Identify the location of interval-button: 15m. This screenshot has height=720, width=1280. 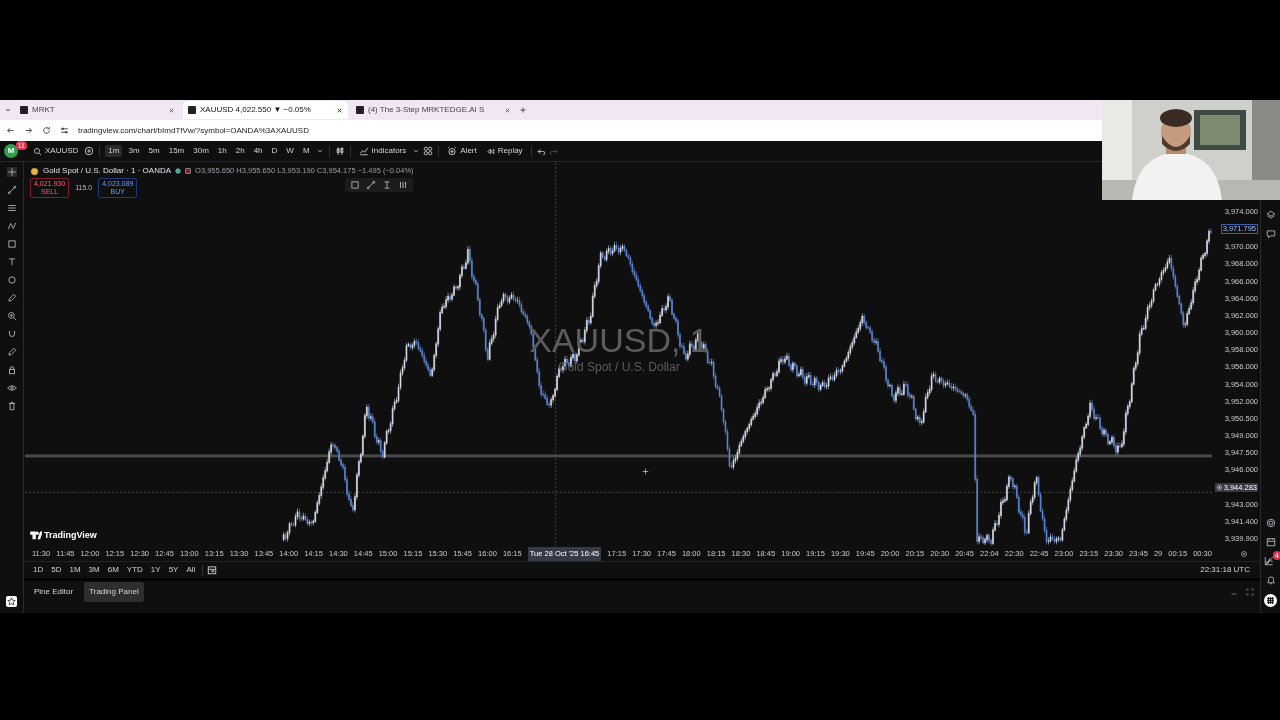
(176, 151).